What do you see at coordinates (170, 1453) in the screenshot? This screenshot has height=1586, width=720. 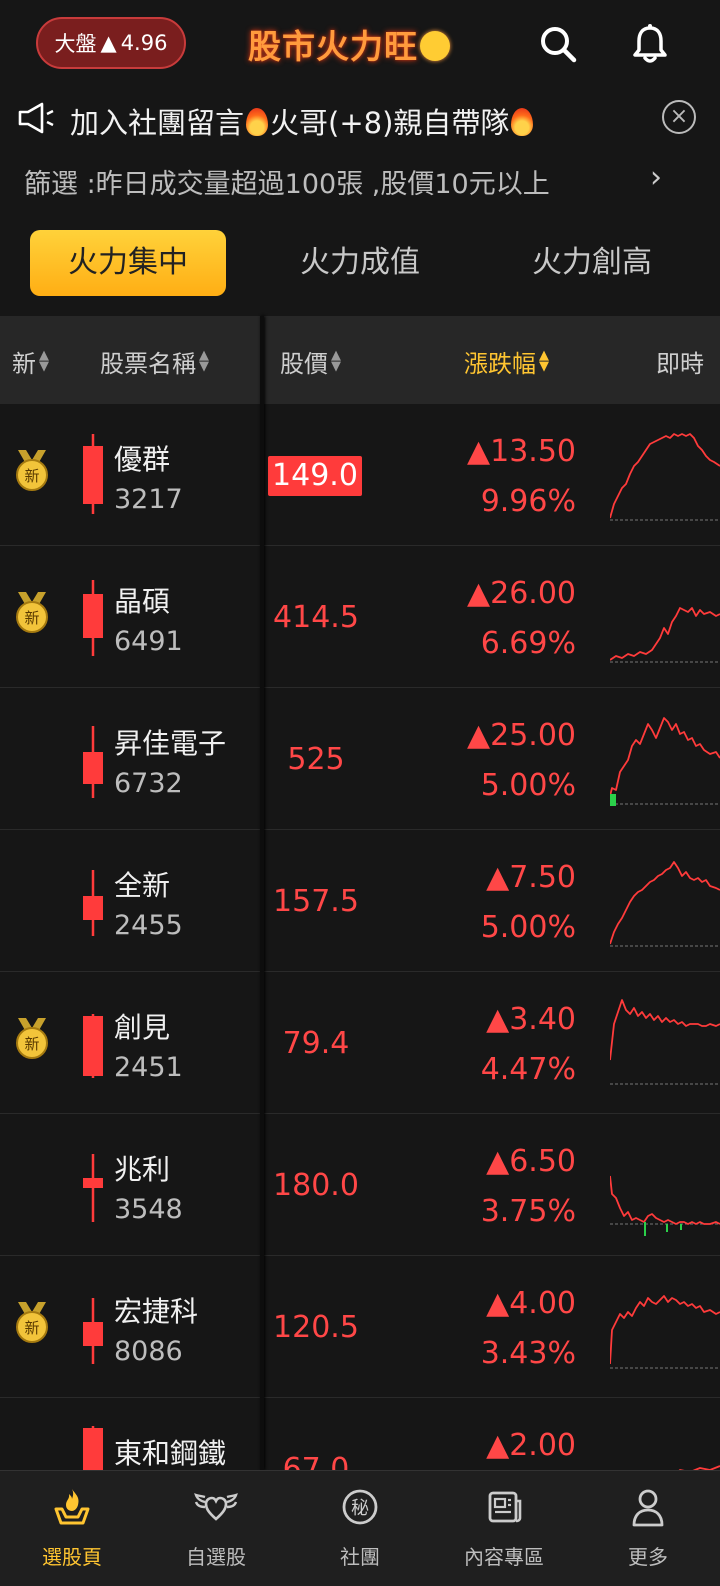 I see `stock-name: 東和鋼鐵` at bounding box center [170, 1453].